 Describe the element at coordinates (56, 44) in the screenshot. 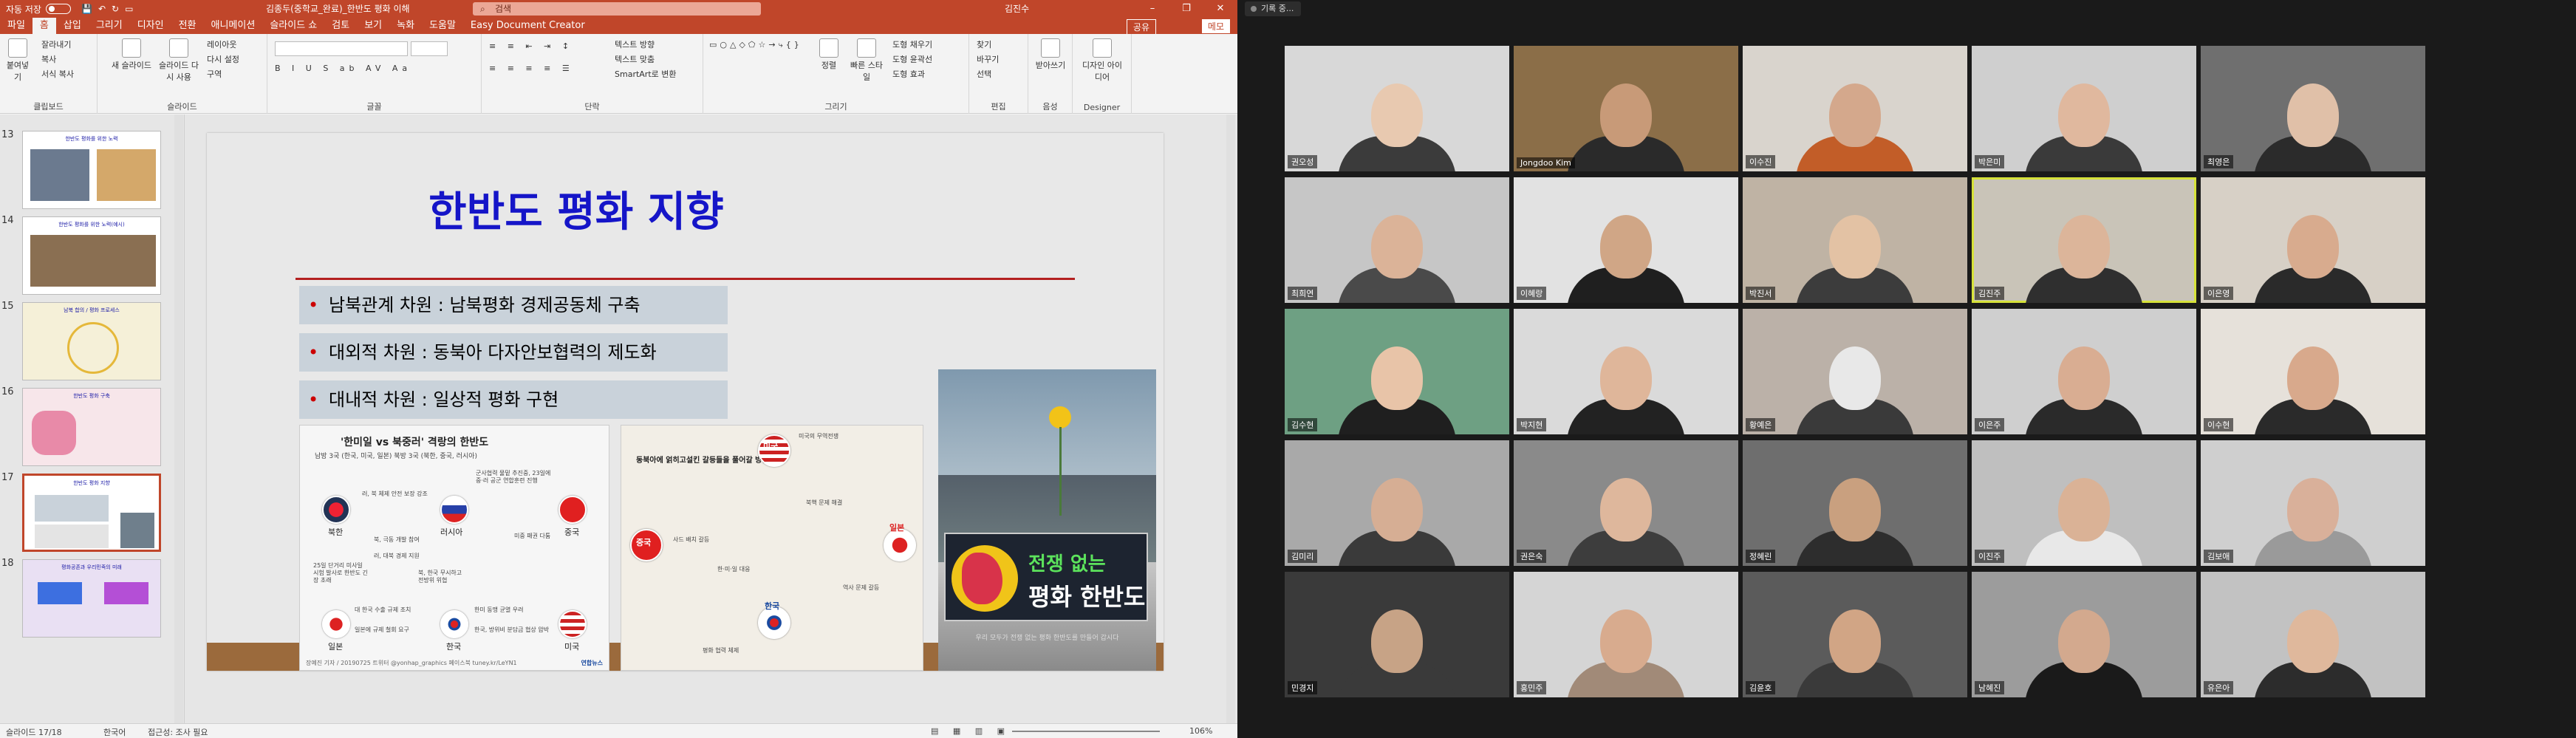

I see `cut-button: 잘라내기` at that location.